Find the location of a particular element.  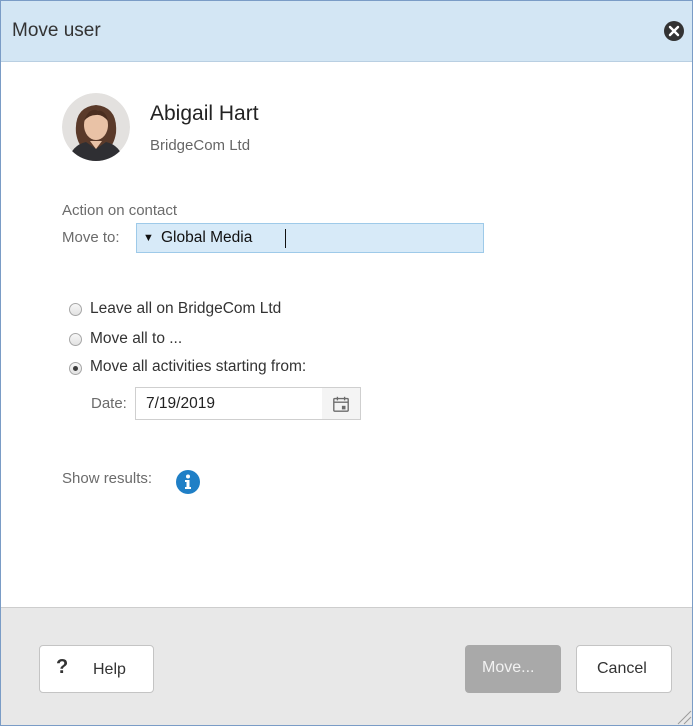

info-icon is located at coordinates (188, 482).